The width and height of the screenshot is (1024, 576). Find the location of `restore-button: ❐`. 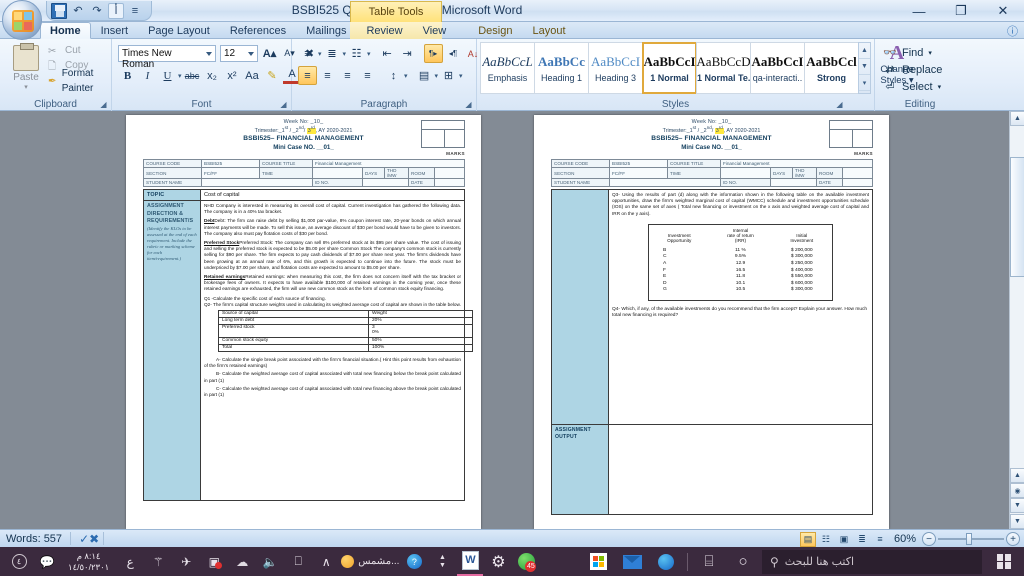

restore-button: ❐ is located at coordinates (961, 11).